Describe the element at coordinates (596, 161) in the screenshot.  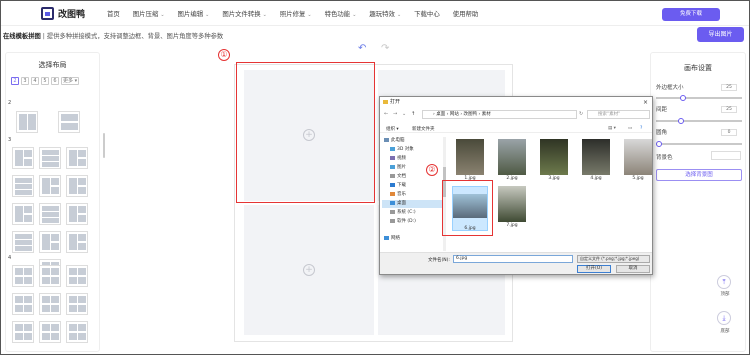
I see `file-item: 4.jpg` at that location.